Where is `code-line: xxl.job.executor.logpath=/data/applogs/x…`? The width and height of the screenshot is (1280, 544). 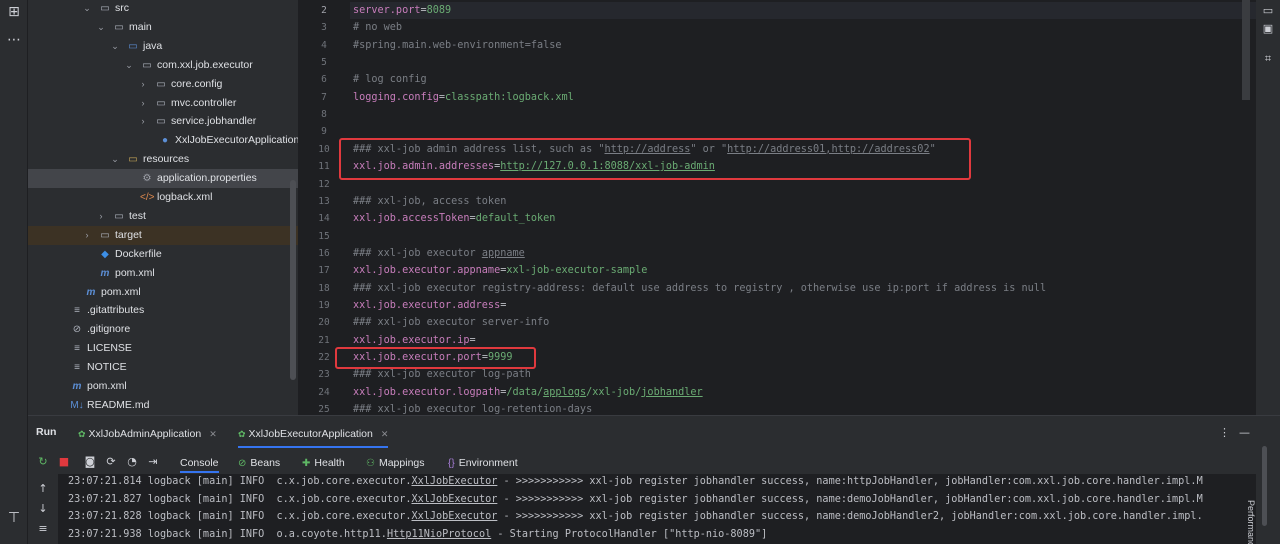
code-line: xxl.job.executor.logpath=/data/applogs/x… is located at coordinates (803, 392).